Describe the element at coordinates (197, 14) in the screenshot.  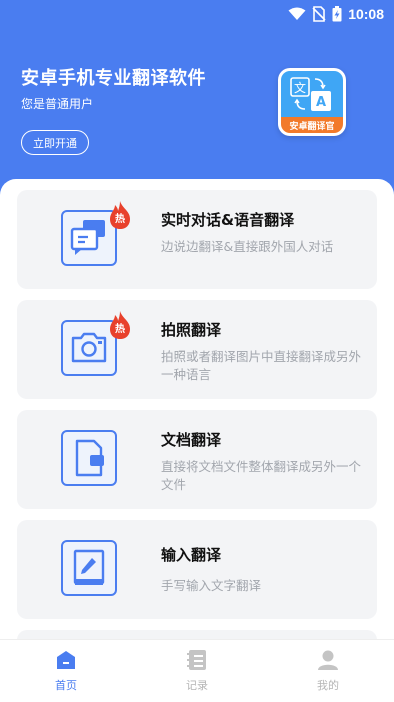
I see `status-bar: 10:08` at that location.